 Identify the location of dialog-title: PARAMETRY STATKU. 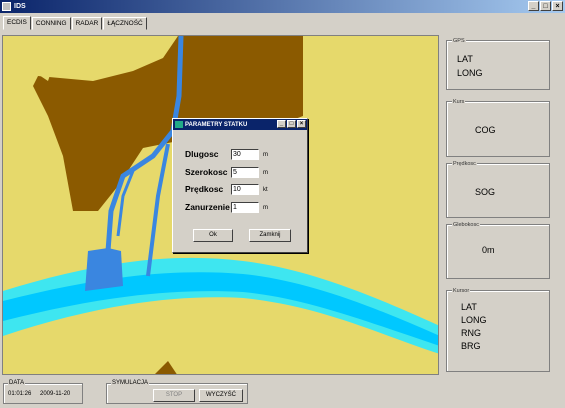
(216, 124).